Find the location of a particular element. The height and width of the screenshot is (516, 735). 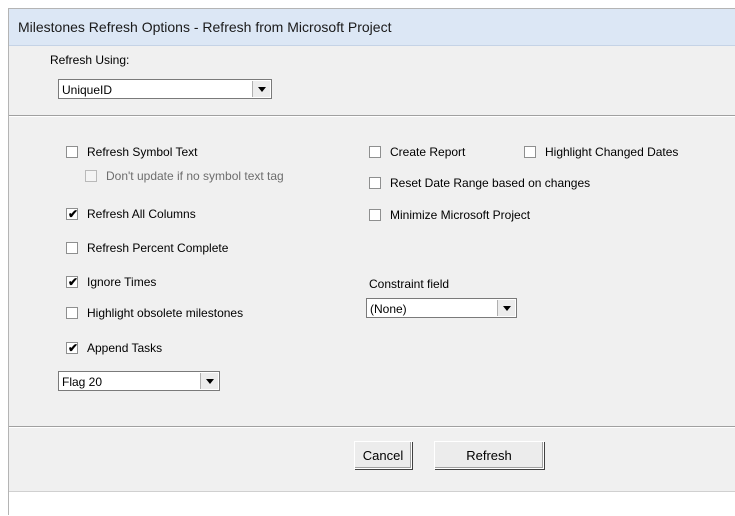

footer-bar is located at coordinates (372, 487).